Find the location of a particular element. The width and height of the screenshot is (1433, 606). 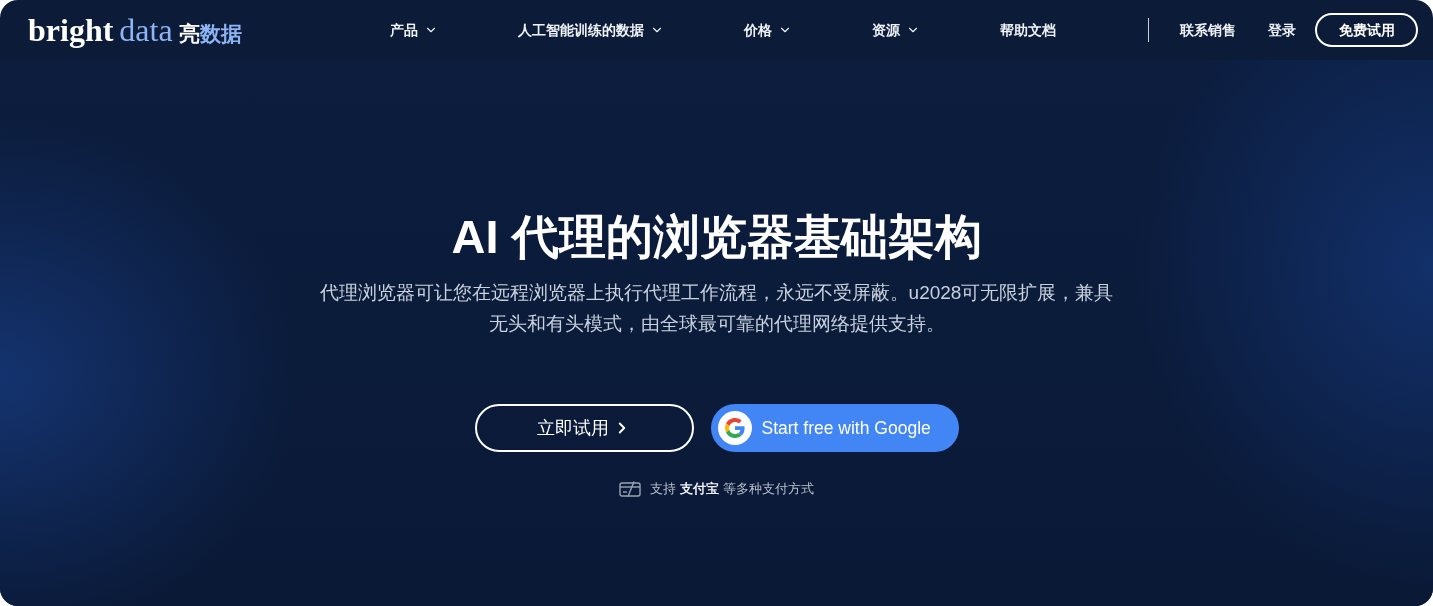

hero-description: 代理浏览器可让您在远程浏览器上执行代理工作流程，永远不受屏蔽。u2028可无限扩展，兼具无头和有头模式，由全球最可靠的代理网络提供支持。 is located at coordinates (716, 309).